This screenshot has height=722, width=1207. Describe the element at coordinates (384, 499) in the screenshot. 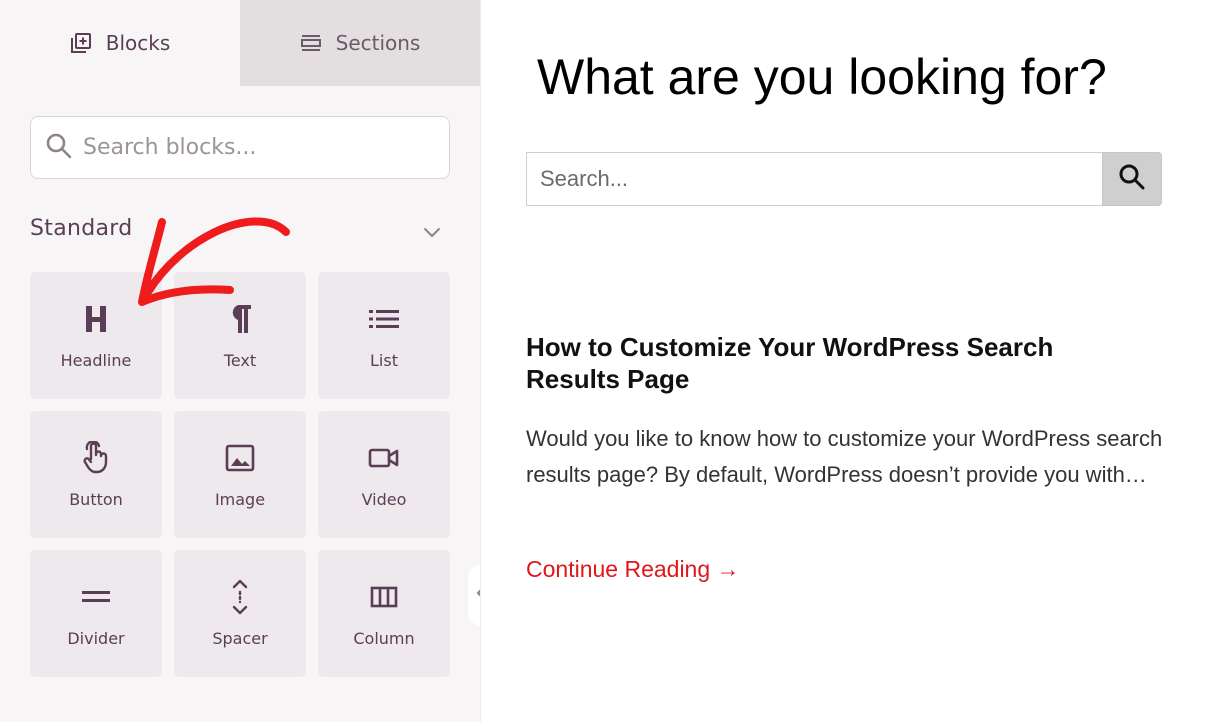

I see `block-label: Video` at that location.